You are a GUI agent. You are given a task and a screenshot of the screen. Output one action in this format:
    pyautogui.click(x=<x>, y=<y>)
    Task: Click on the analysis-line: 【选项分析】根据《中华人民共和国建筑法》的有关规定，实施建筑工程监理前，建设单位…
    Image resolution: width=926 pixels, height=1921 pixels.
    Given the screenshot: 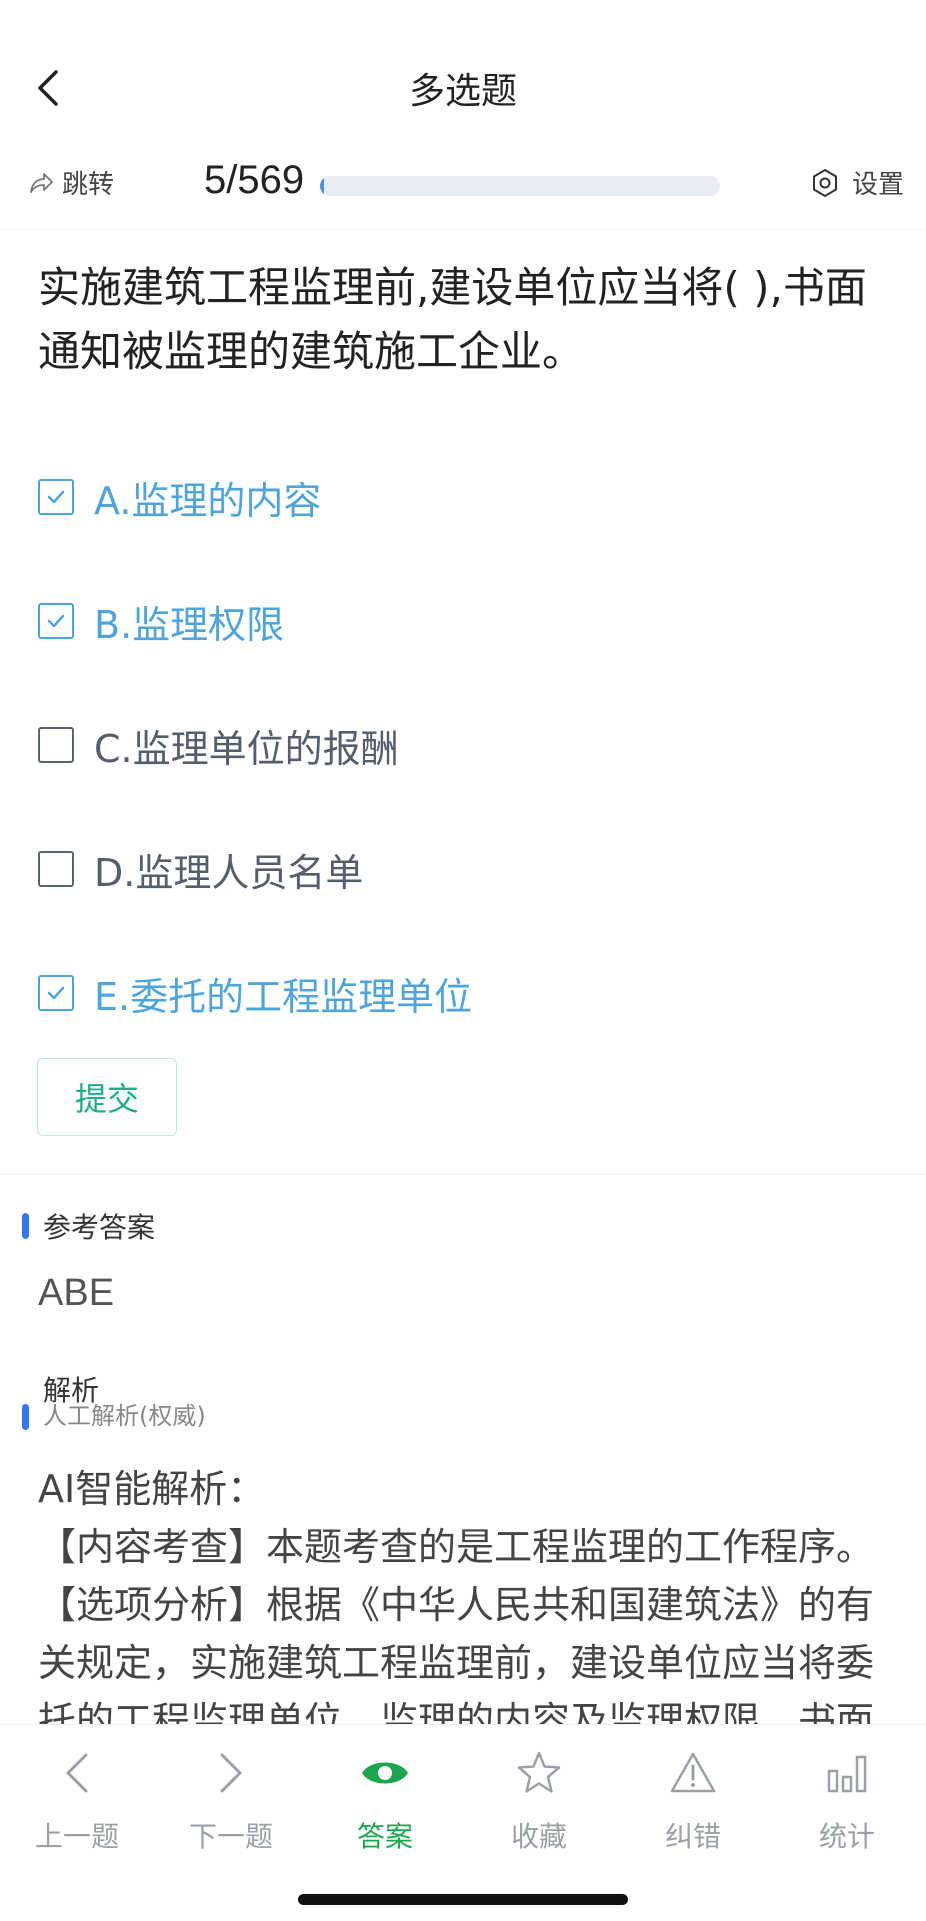 What is the action you would take?
    pyautogui.click(x=456, y=1655)
    